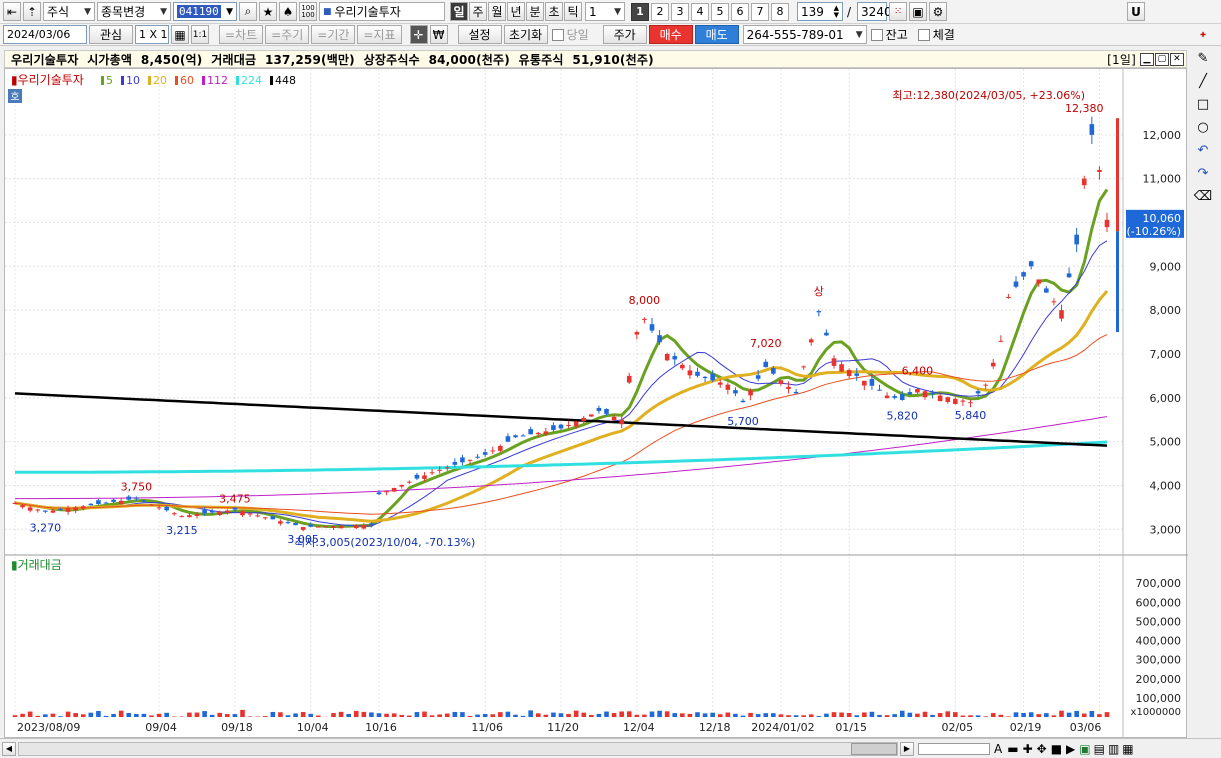 Image resolution: width=1221 pixels, height=758 pixels. Describe the element at coordinates (9, 748) in the screenshot. I see `scroll-left-icon: ◀` at that location.